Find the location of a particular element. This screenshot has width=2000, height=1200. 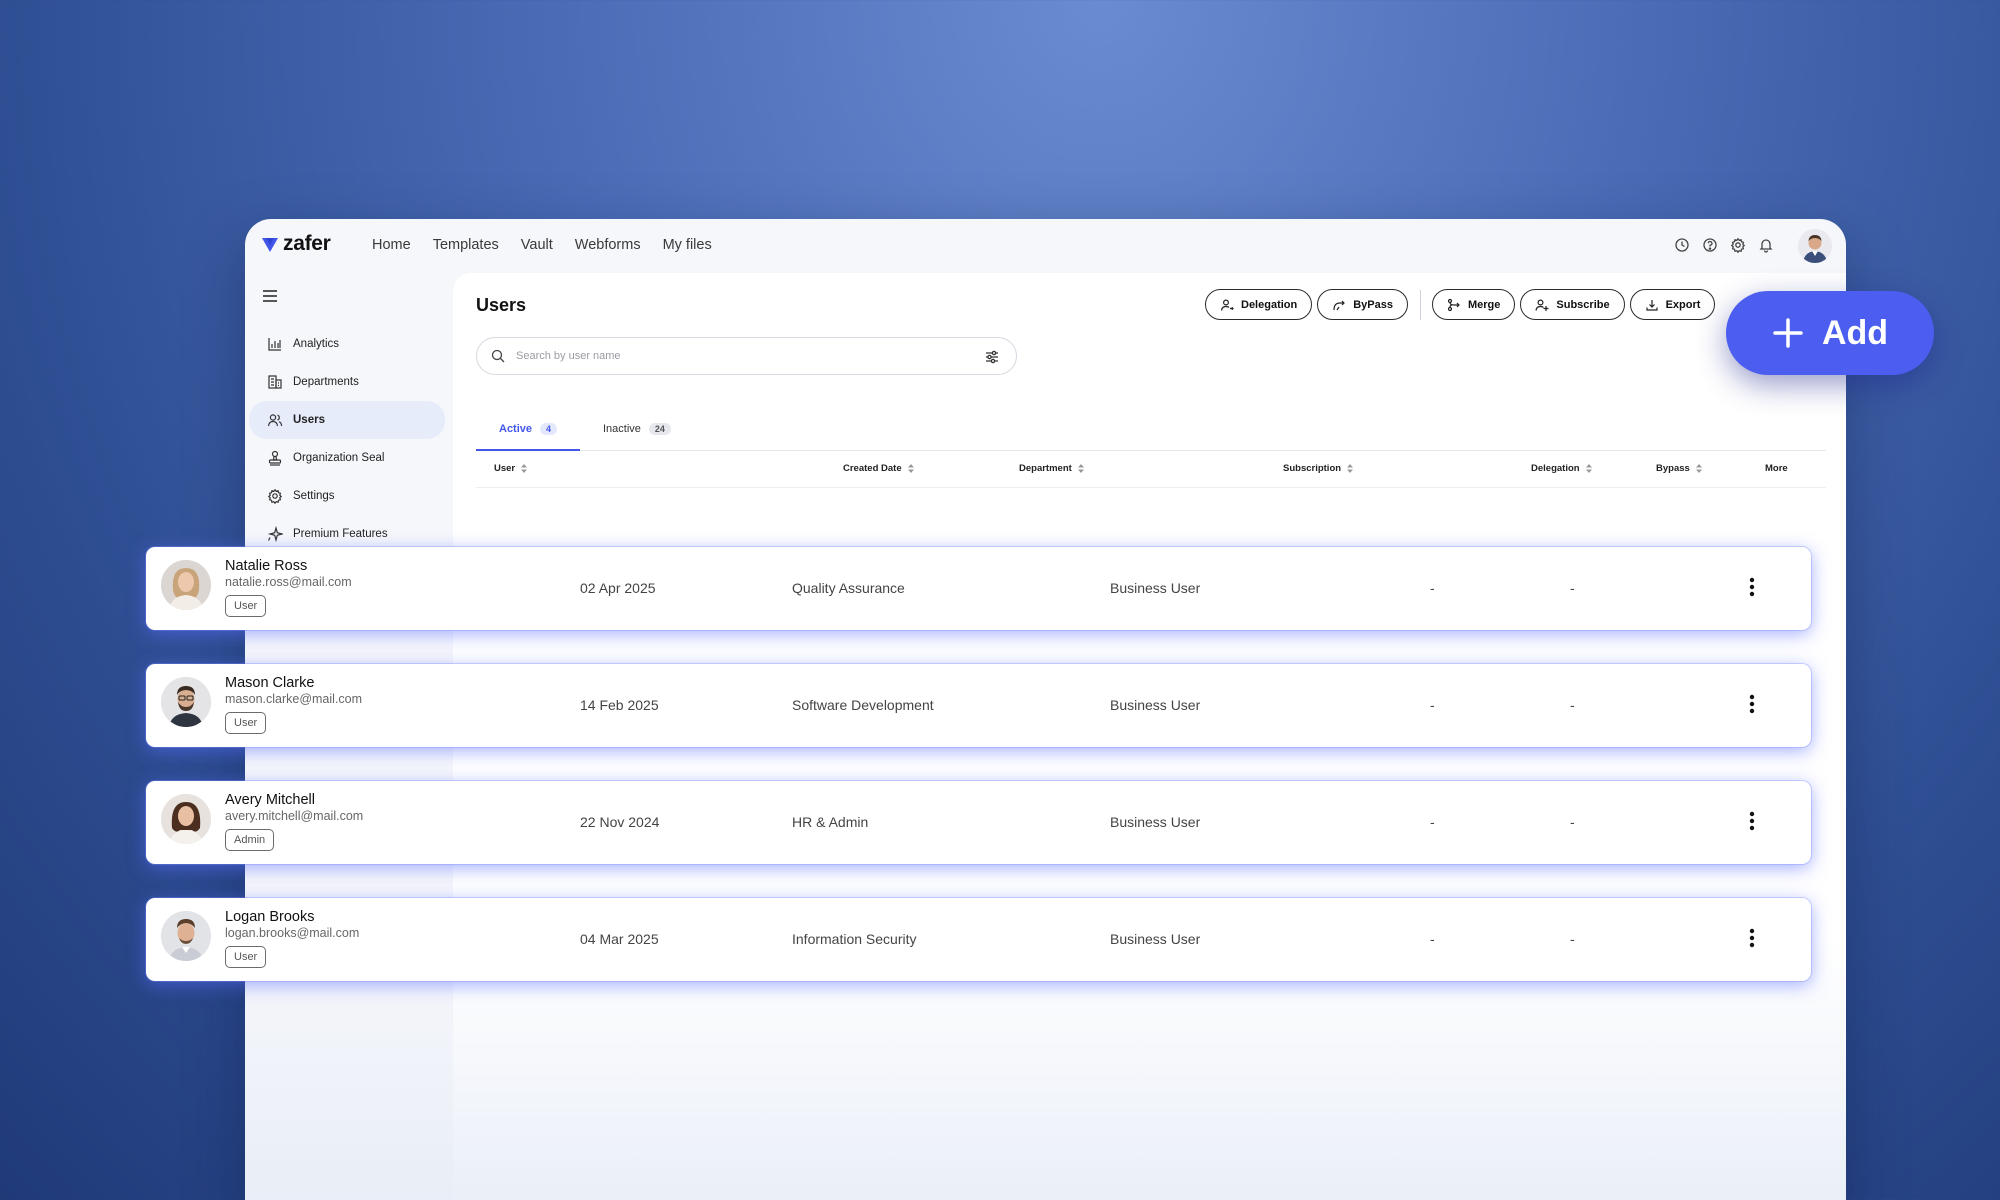

gear-icon is located at coordinates (1738, 245).